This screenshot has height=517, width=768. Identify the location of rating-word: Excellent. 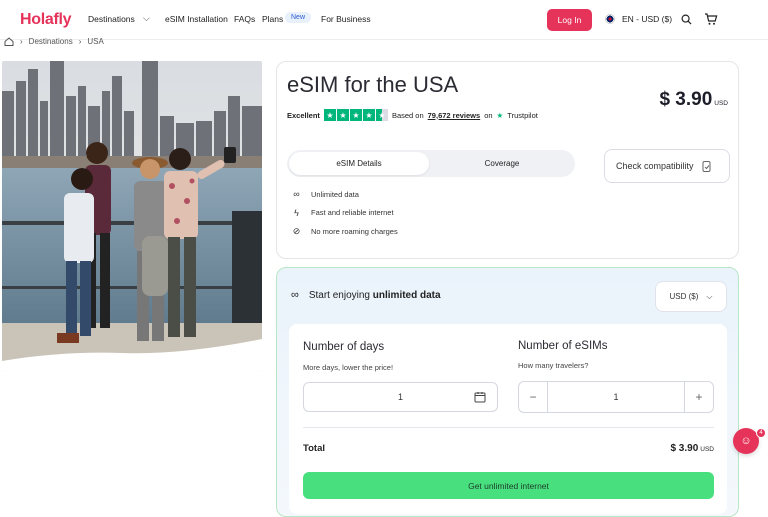
(303, 115).